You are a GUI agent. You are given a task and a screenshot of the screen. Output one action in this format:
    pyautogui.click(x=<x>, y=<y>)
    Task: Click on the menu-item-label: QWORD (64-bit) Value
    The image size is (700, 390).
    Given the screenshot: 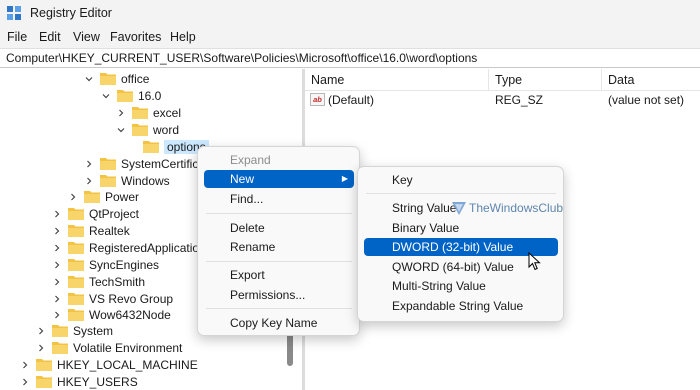 What is the action you would take?
    pyautogui.click(x=453, y=267)
    